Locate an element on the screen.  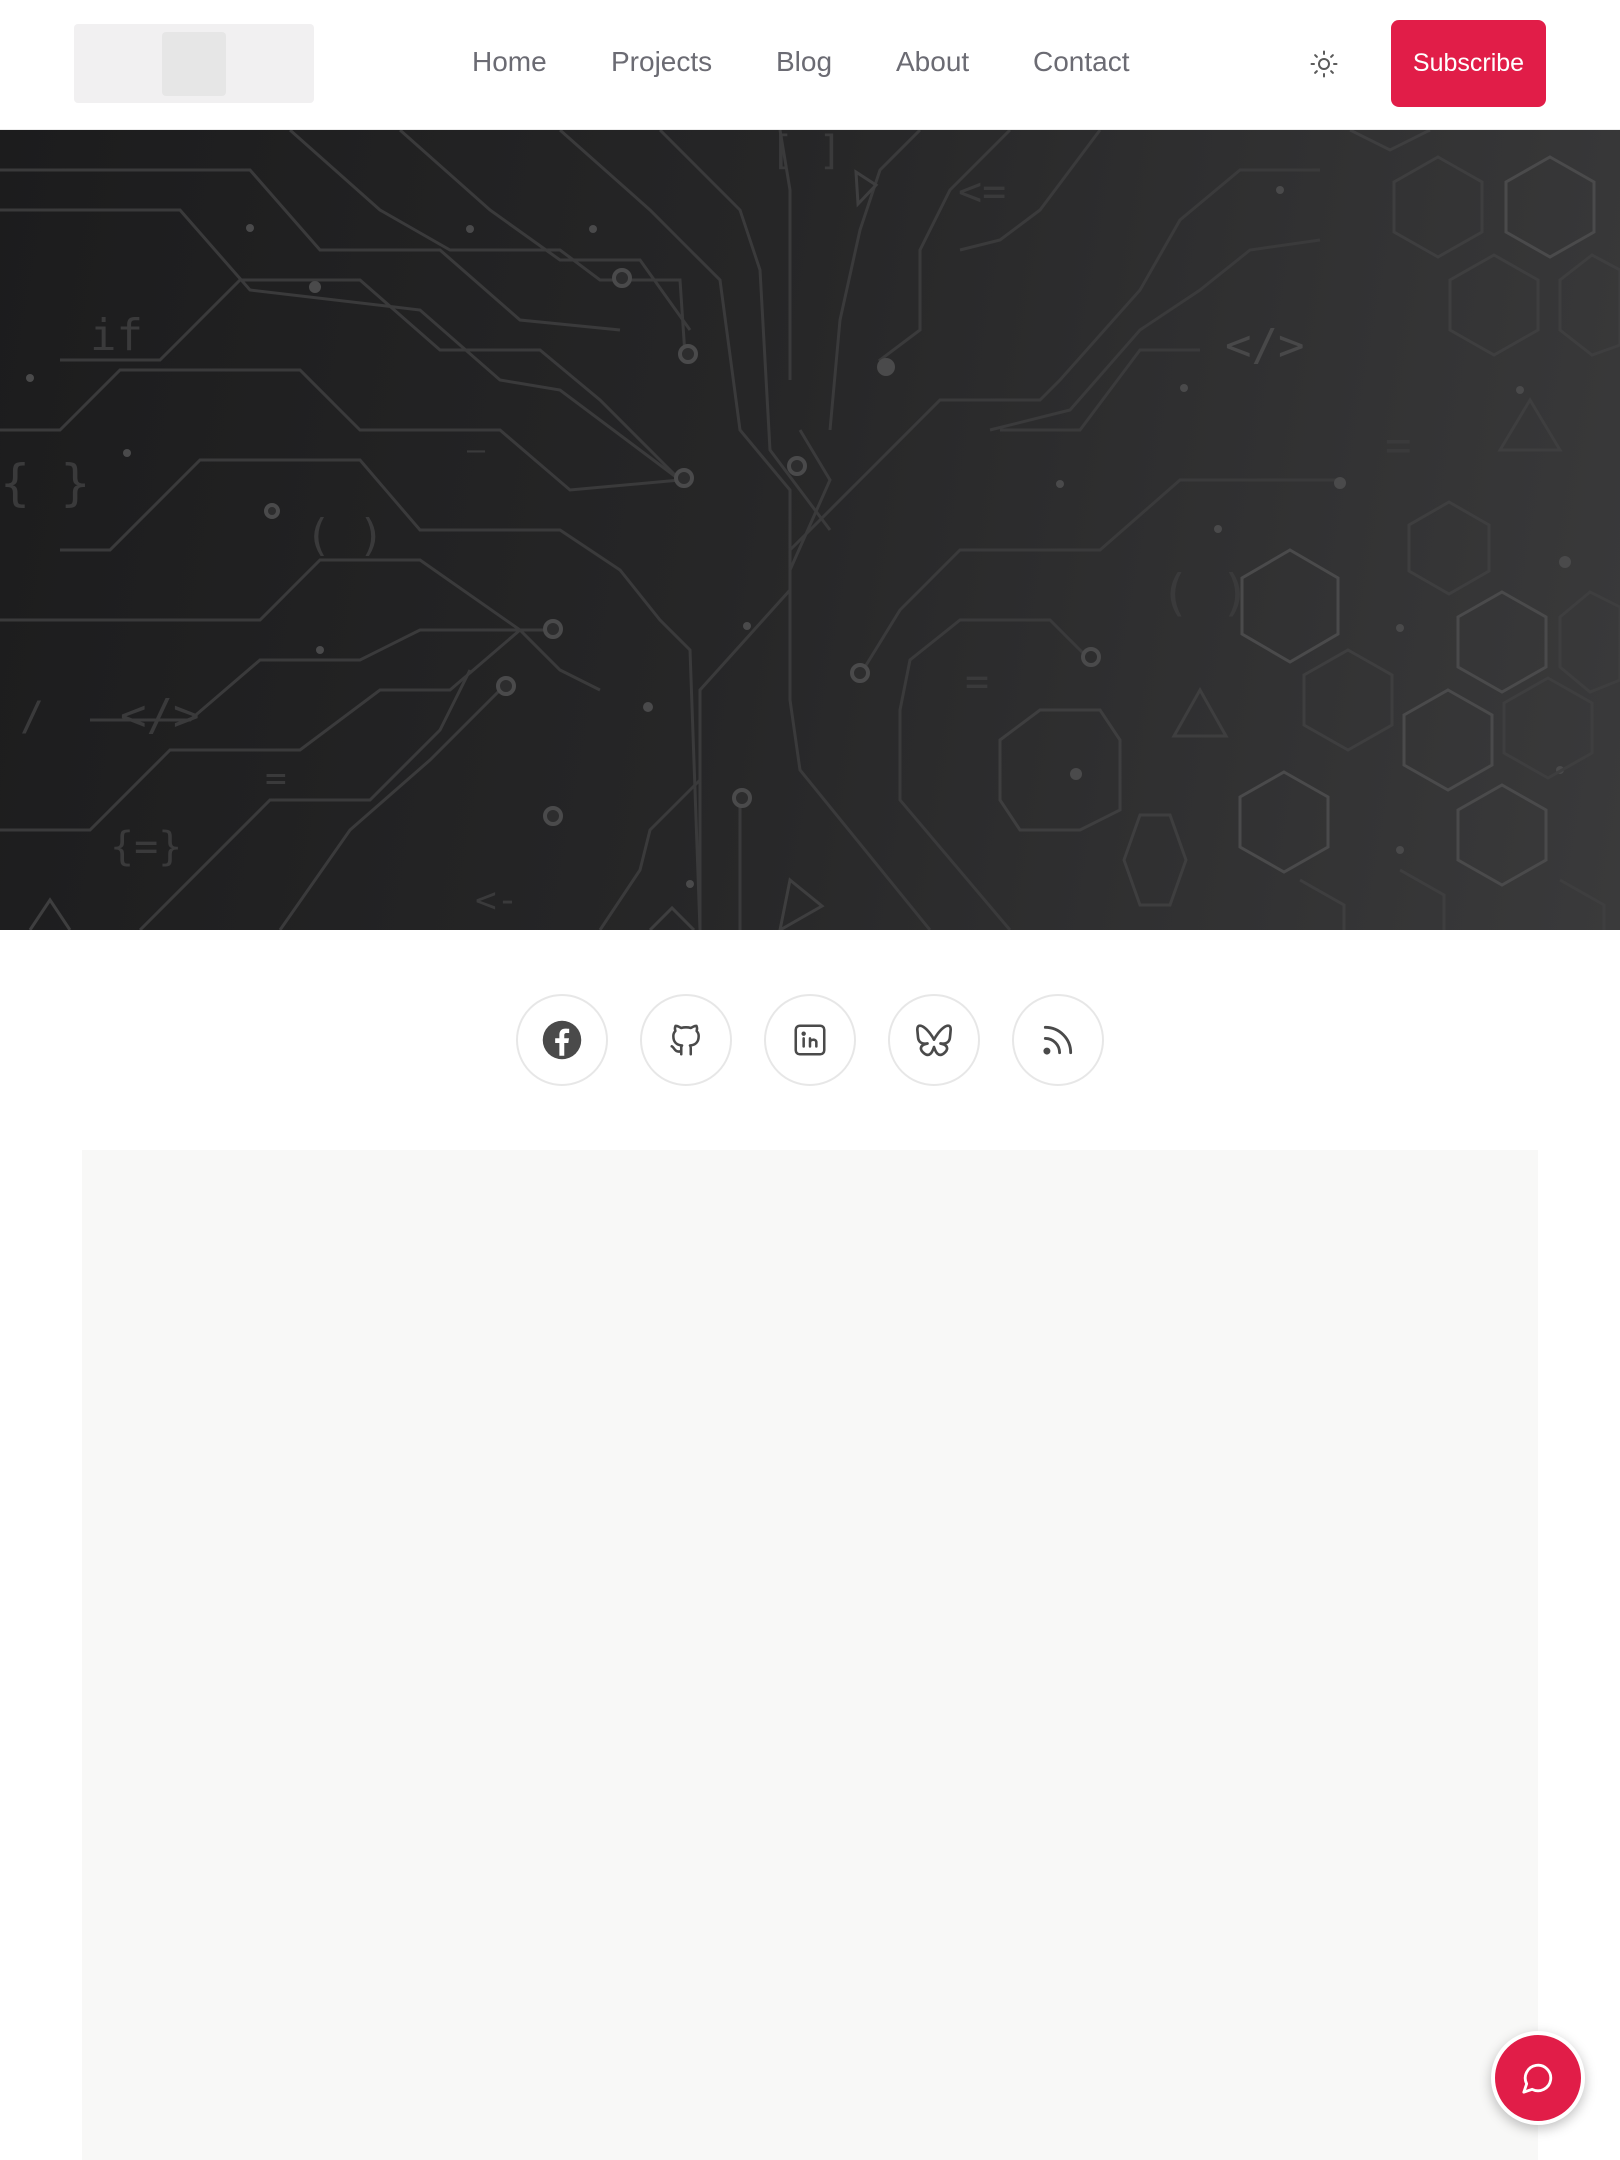
nav-projects: Projects is located at coordinates (661, 62).